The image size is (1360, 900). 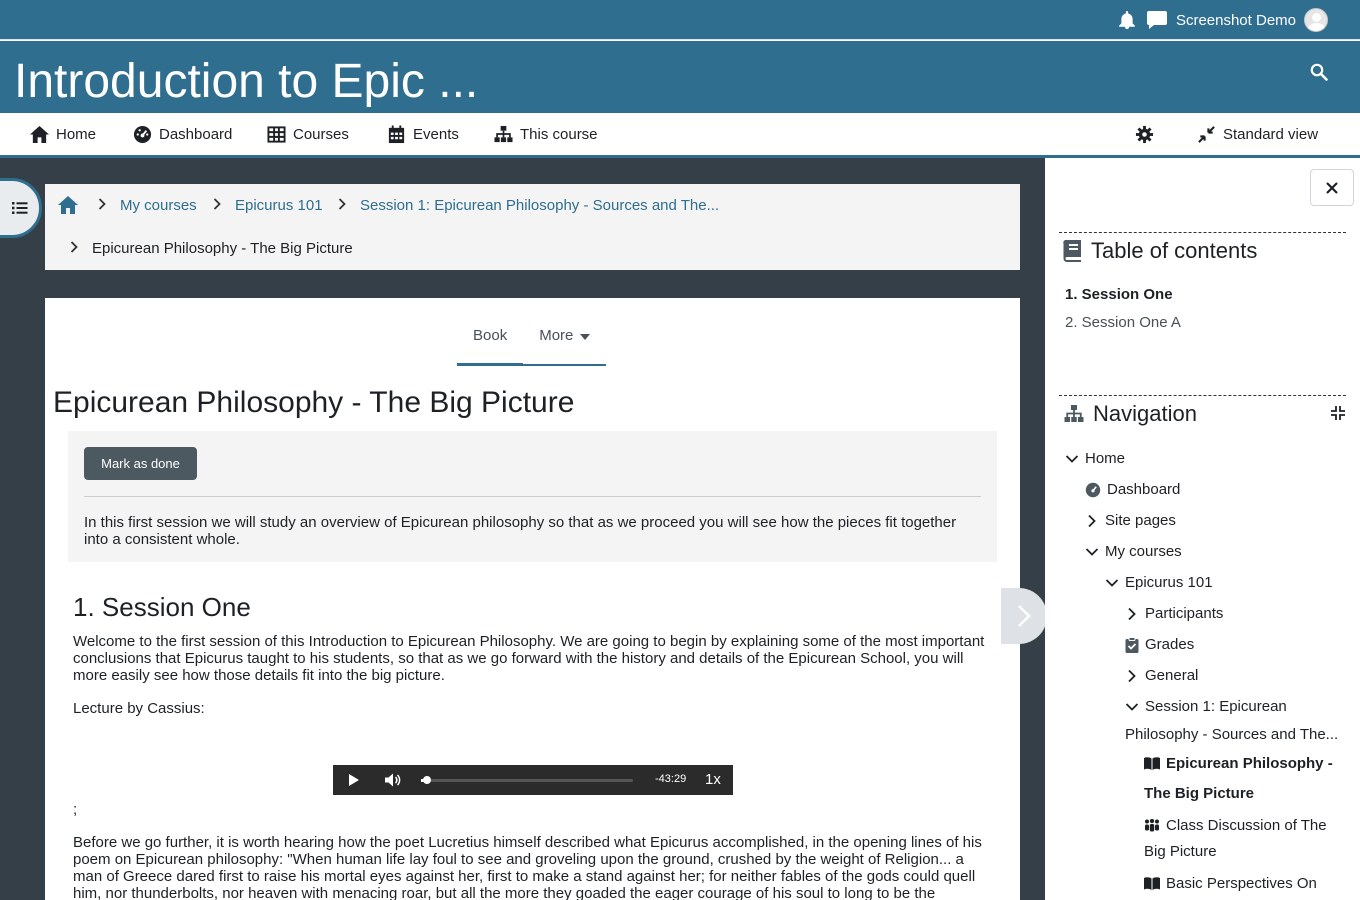 I want to click on nav-courses: Courses, so click(x=308, y=134).